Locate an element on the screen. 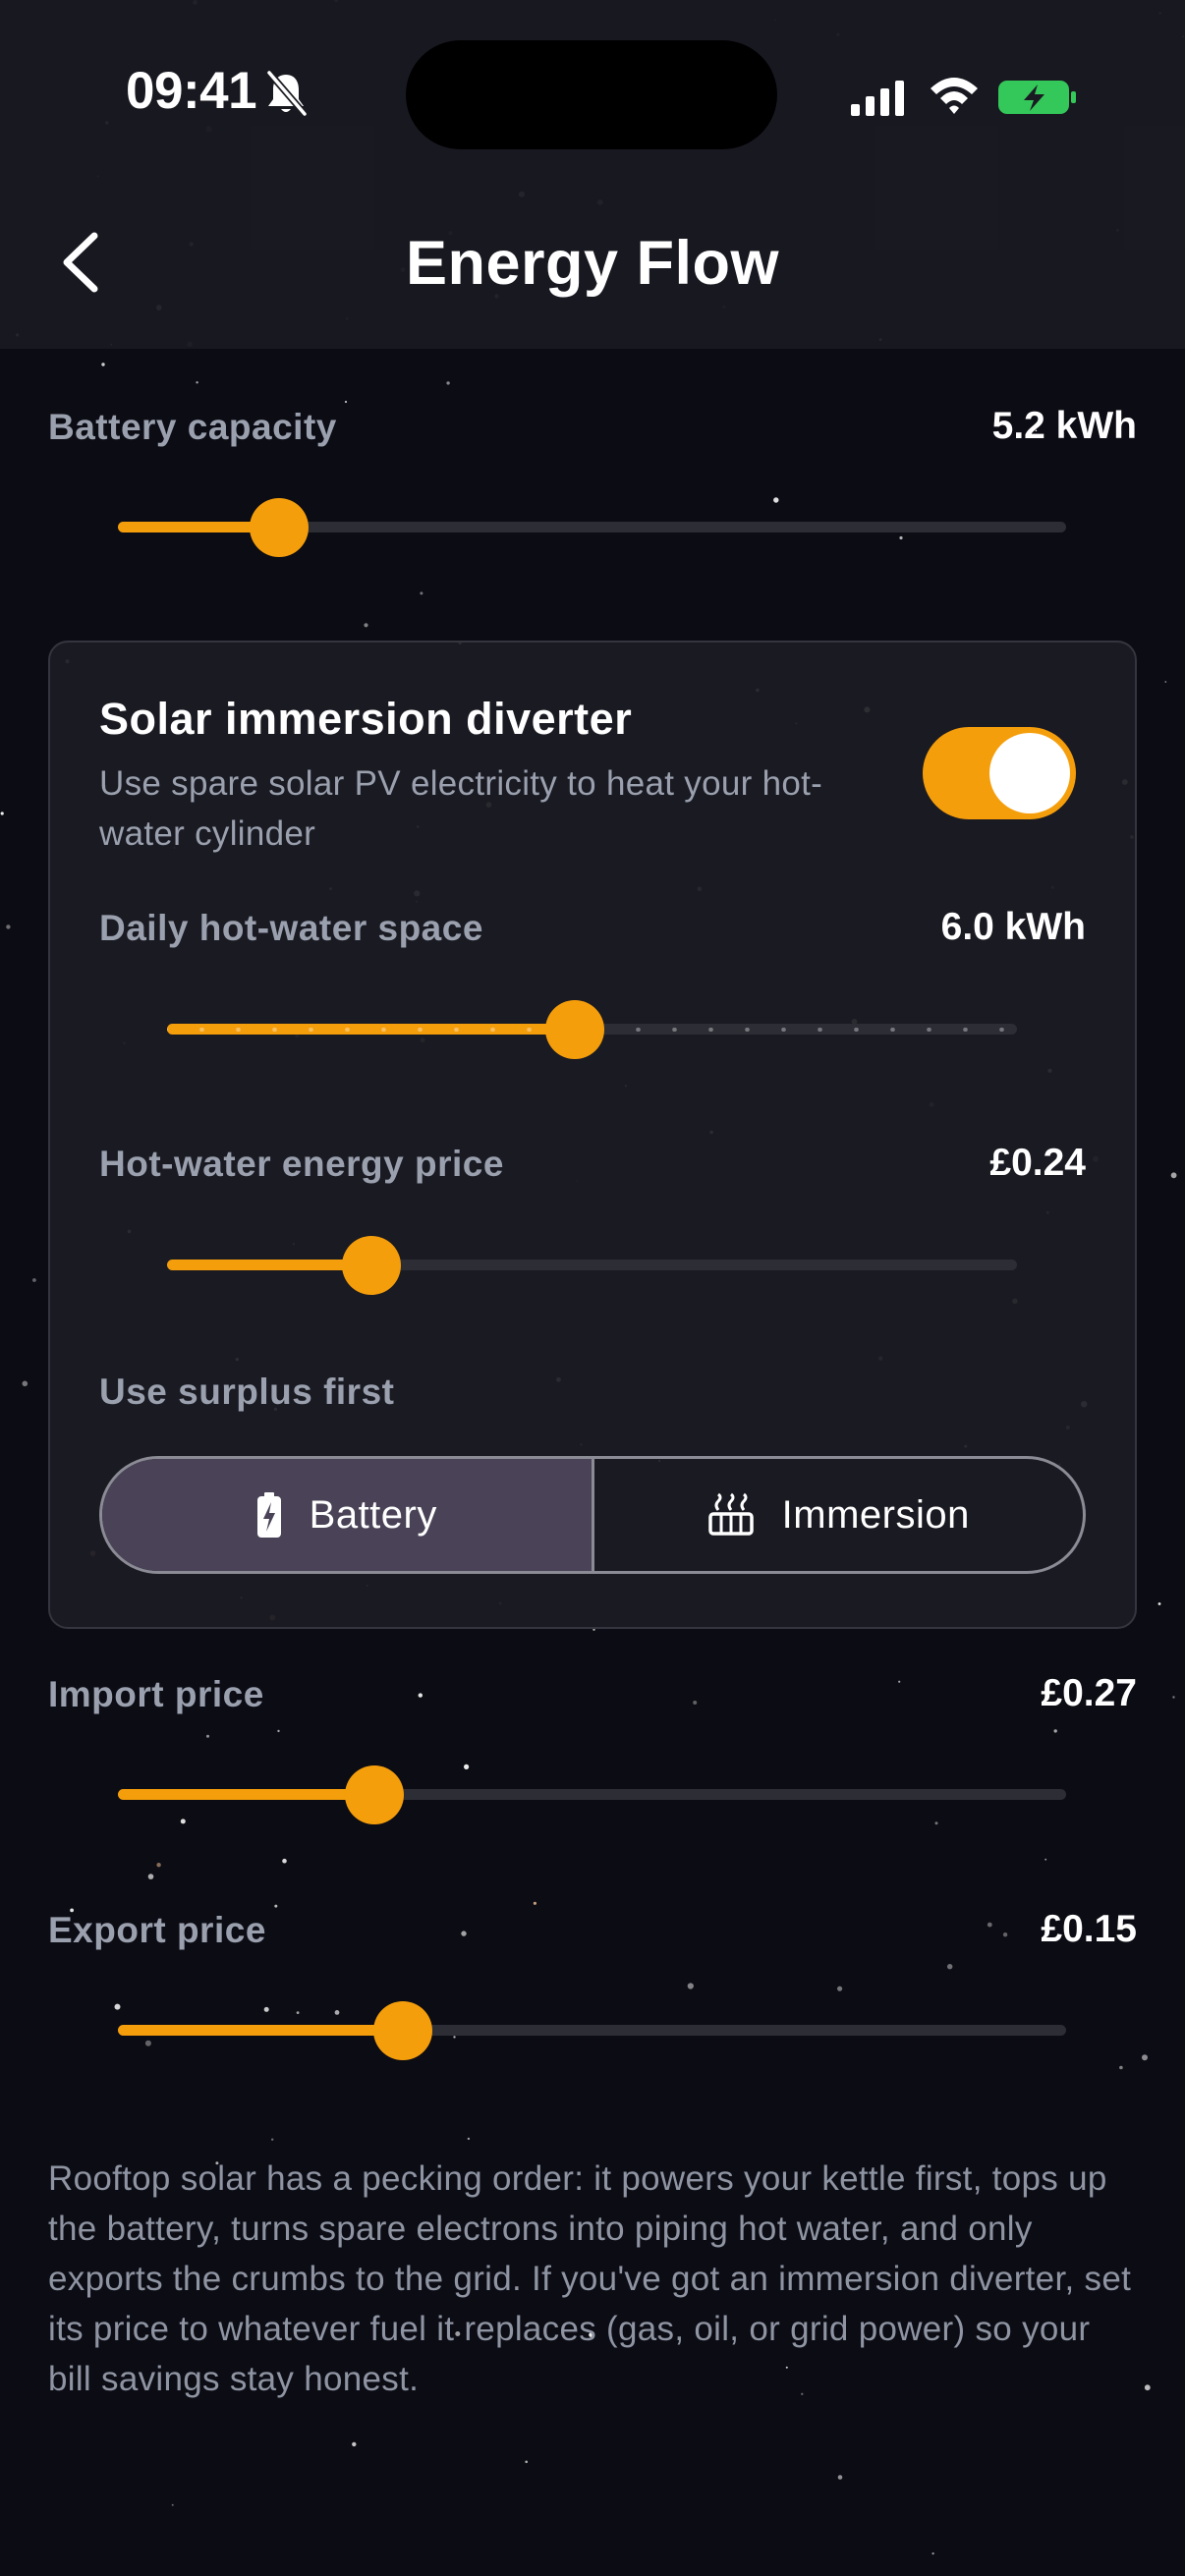  surplus-segmented-control: Battery Immersion is located at coordinates (592, 1515).